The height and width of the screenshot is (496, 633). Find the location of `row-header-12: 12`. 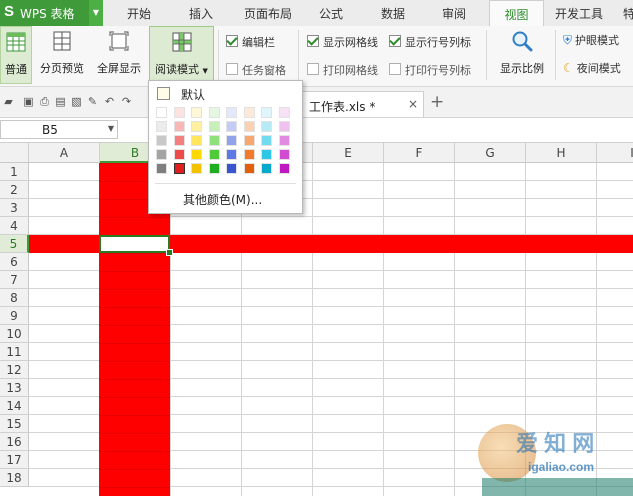

row-header-12: 12 is located at coordinates (14, 370).